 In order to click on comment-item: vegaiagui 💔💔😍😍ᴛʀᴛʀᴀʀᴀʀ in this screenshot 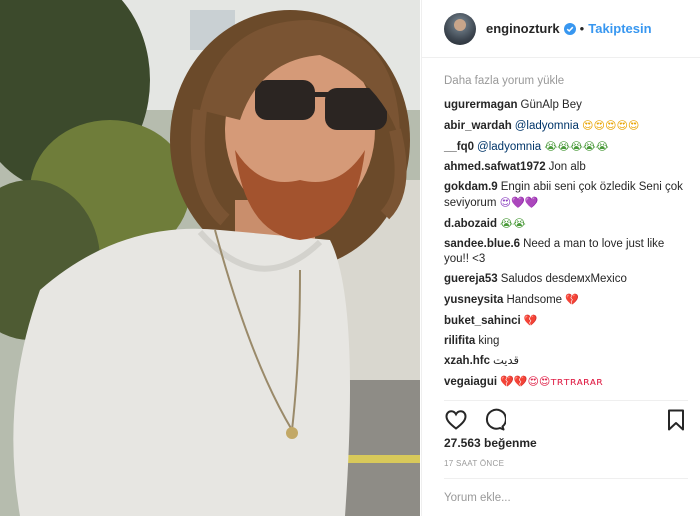, I will do `click(566, 382)`.